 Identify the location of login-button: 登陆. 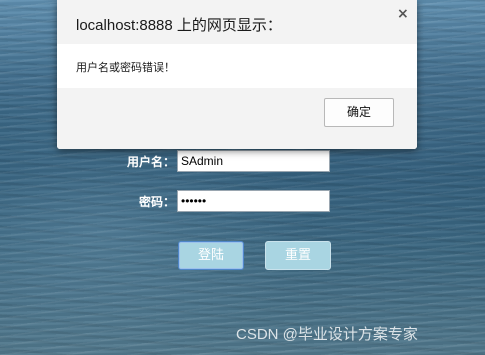
(211, 255).